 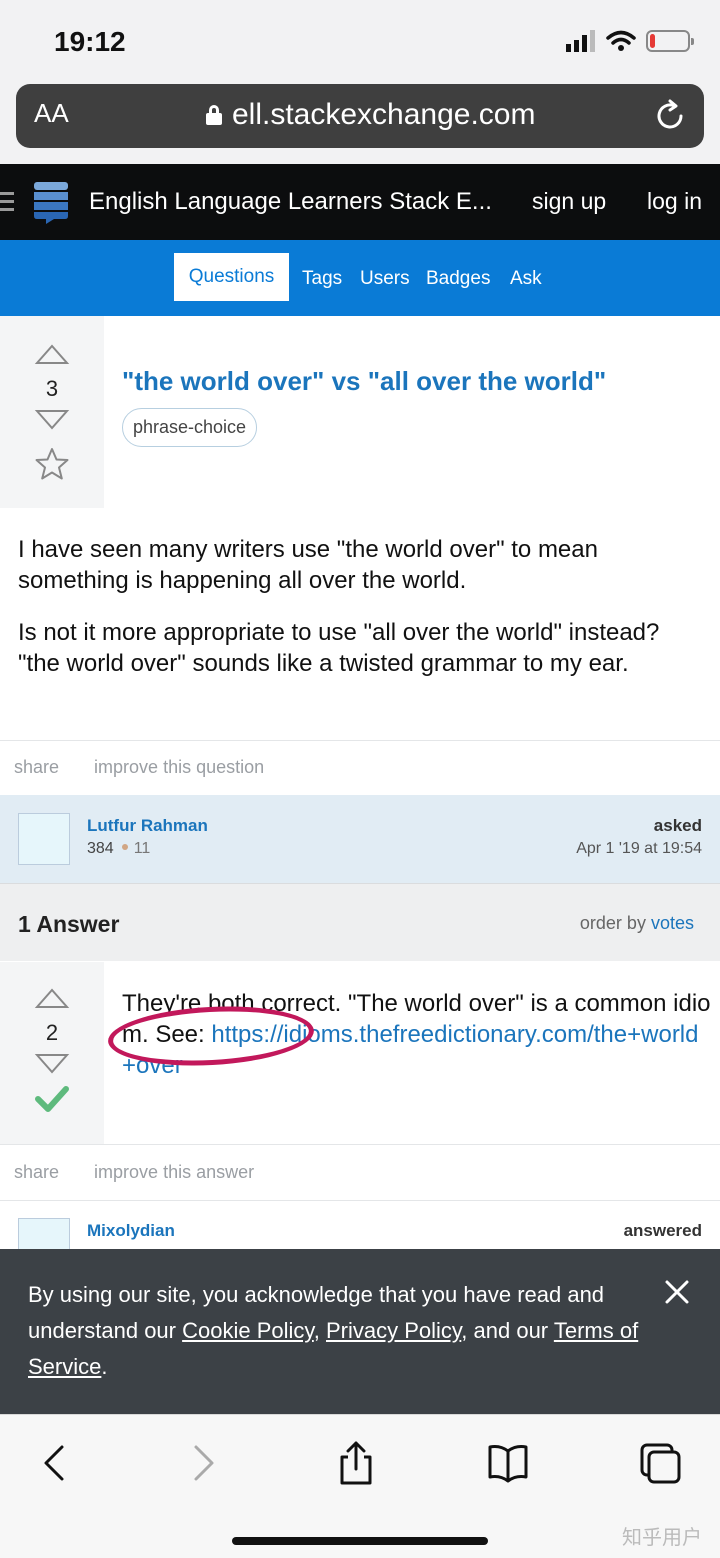 I want to click on question-vote-column: 3, so click(x=52, y=412).